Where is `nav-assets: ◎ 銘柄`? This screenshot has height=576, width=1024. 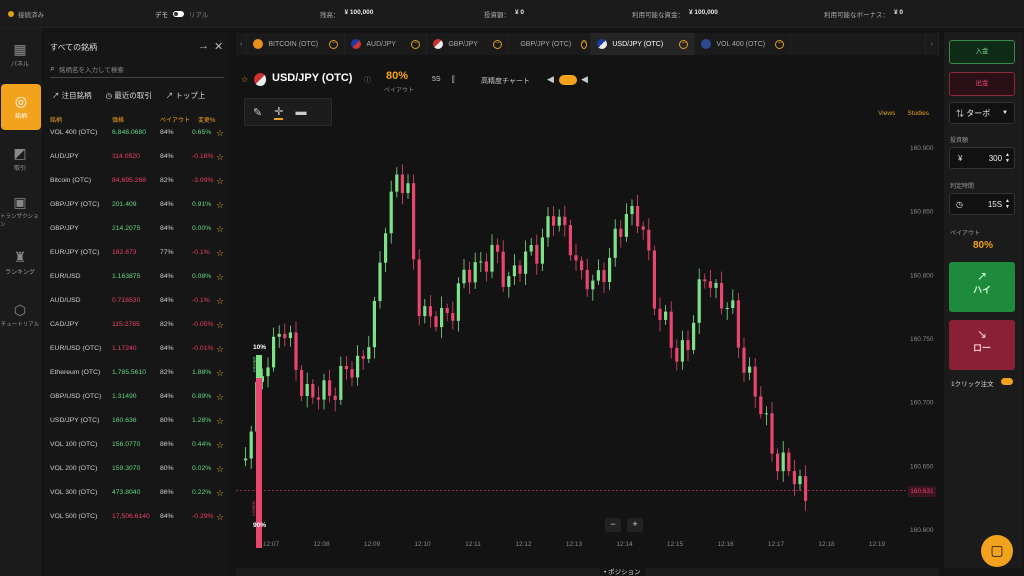
nav-assets: ◎ 銘柄 is located at coordinates (21, 107).